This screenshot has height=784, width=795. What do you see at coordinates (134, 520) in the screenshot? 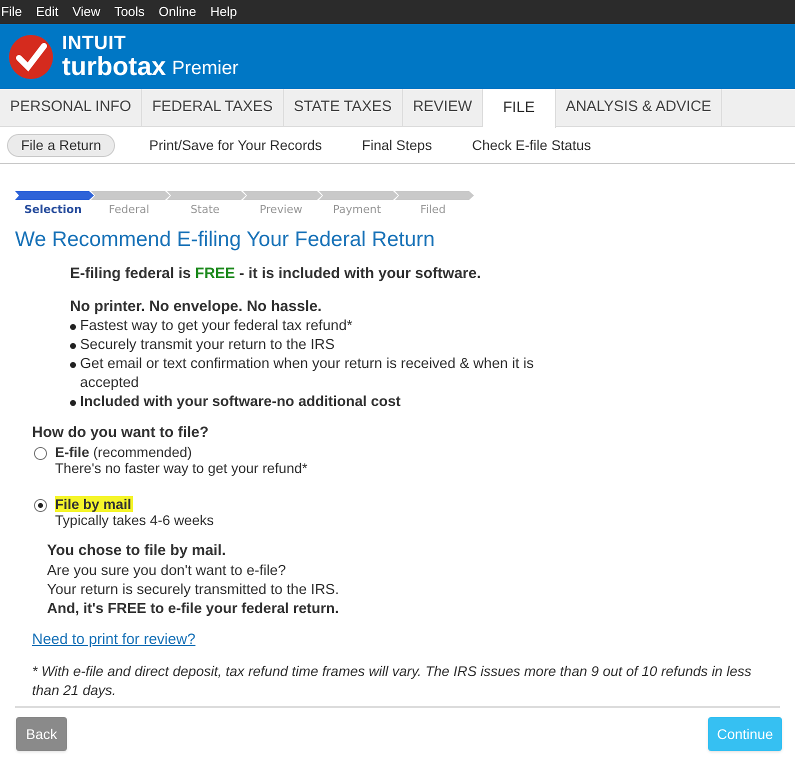
I see `option-hint: Typically takes 4-6 weeks` at bounding box center [134, 520].